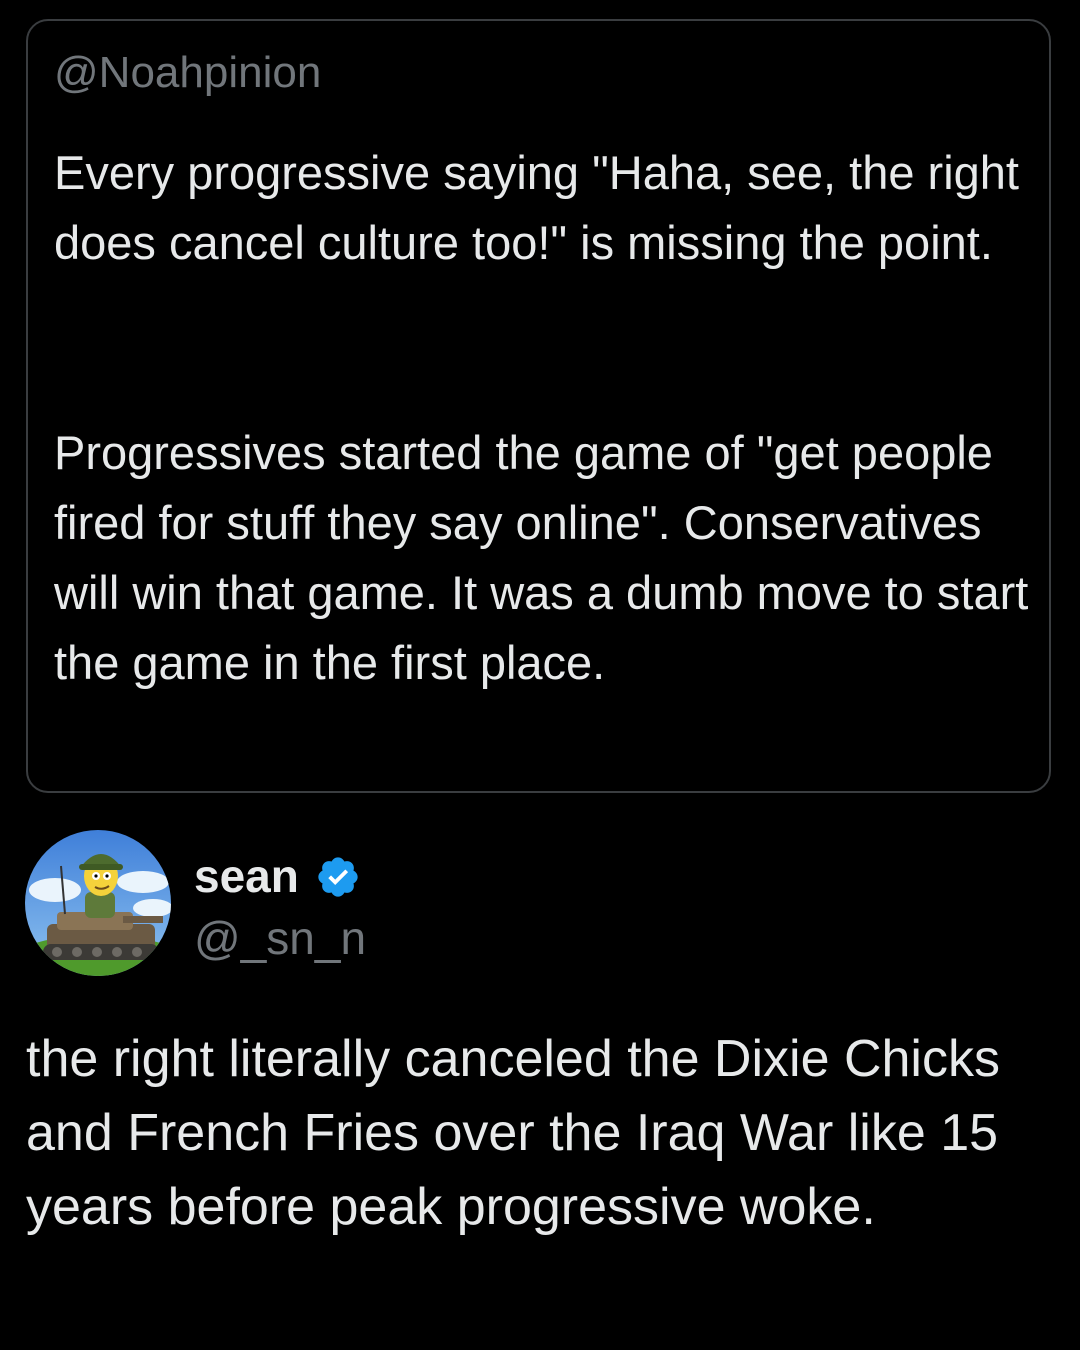 Image resolution: width=1080 pixels, height=1350 pixels. What do you see at coordinates (187, 73) in the screenshot?
I see `quoted-tweet-handle: @Noahpinion` at bounding box center [187, 73].